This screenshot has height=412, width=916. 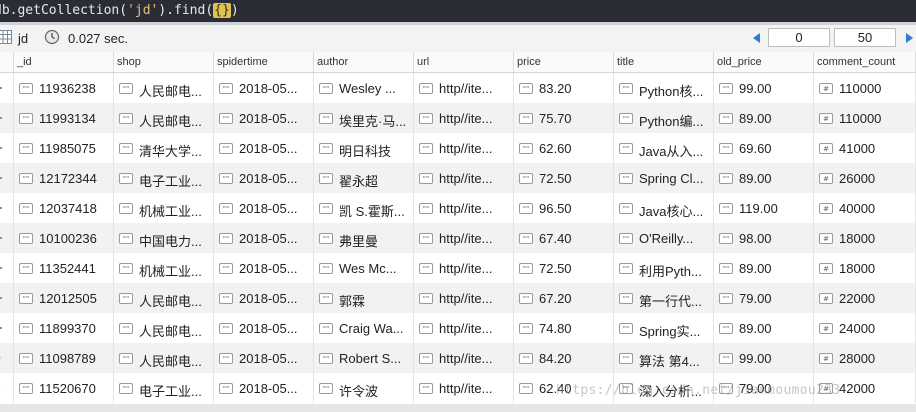 I want to click on skip-input, so click(x=799, y=37).